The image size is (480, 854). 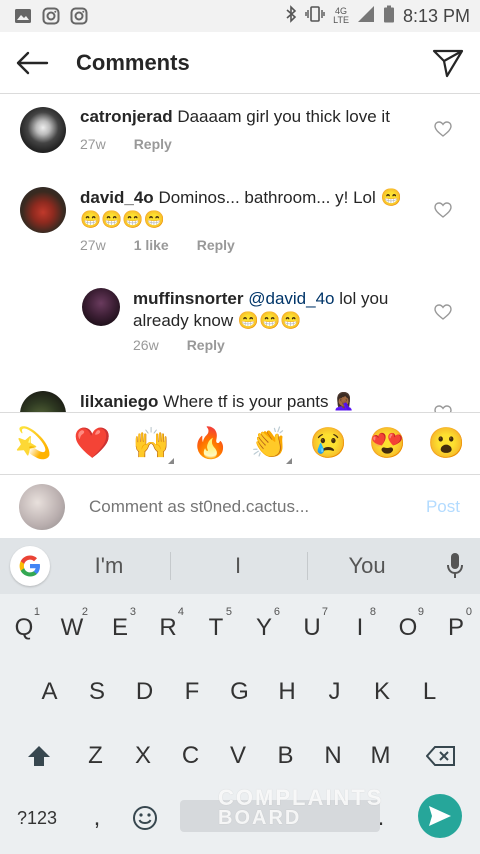 I want to click on key-m: M, so click(x=380, y=756).